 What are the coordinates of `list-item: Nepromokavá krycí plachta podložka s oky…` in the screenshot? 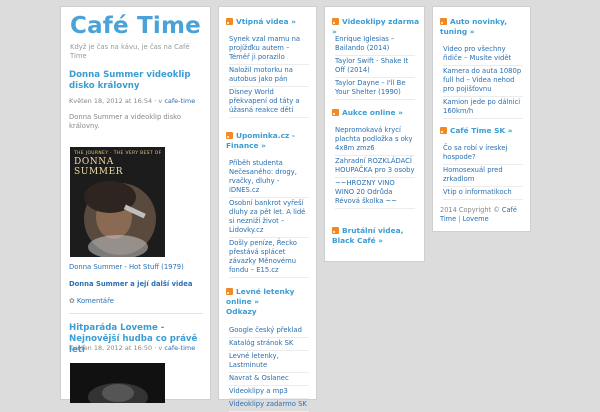 It's located at (375, 140).